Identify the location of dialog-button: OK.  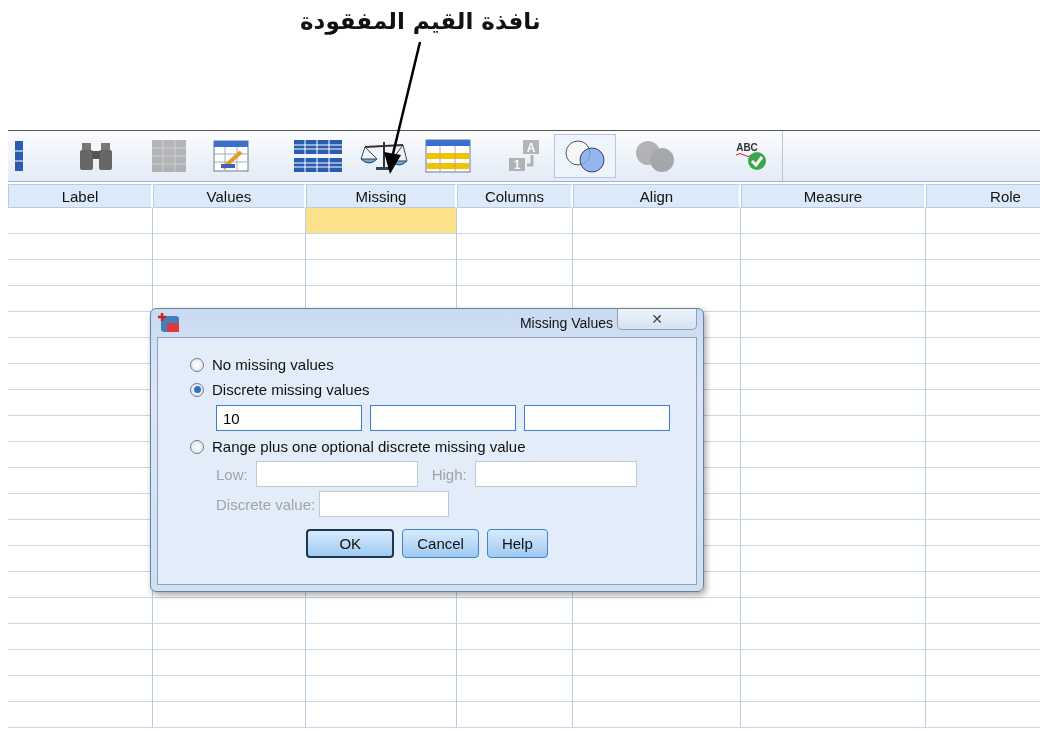
(350, 543).